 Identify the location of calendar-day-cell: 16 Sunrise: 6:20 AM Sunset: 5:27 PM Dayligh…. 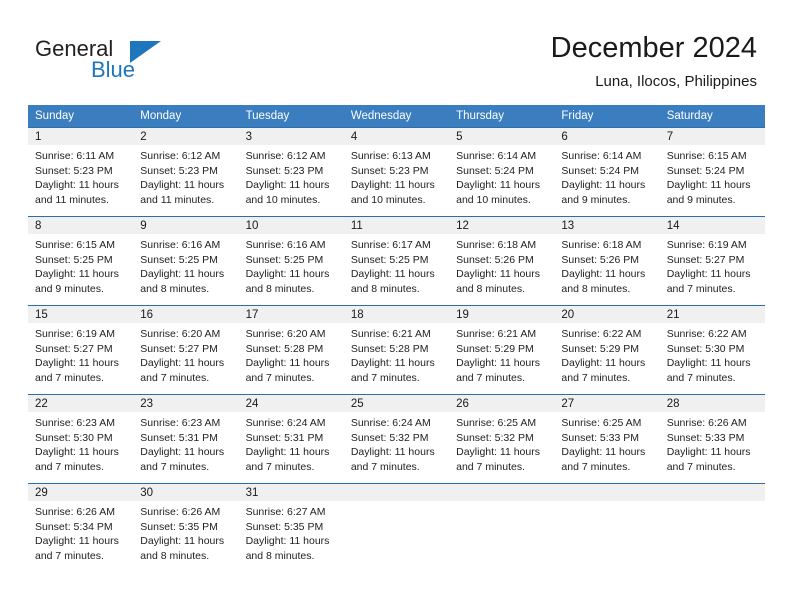
(186, 350).